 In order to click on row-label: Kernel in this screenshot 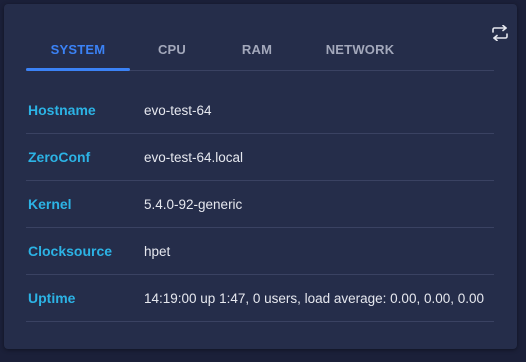, I will do `click(50, 204)`.